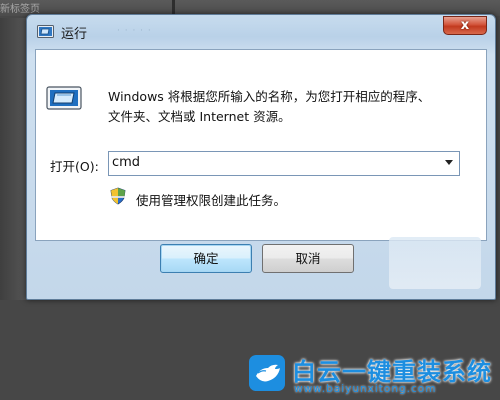 This screenshot has width=500, height=400. Describe the element at coordinates (308, 258) in the screenshot. I see `cancel-button: 取消` at that location.